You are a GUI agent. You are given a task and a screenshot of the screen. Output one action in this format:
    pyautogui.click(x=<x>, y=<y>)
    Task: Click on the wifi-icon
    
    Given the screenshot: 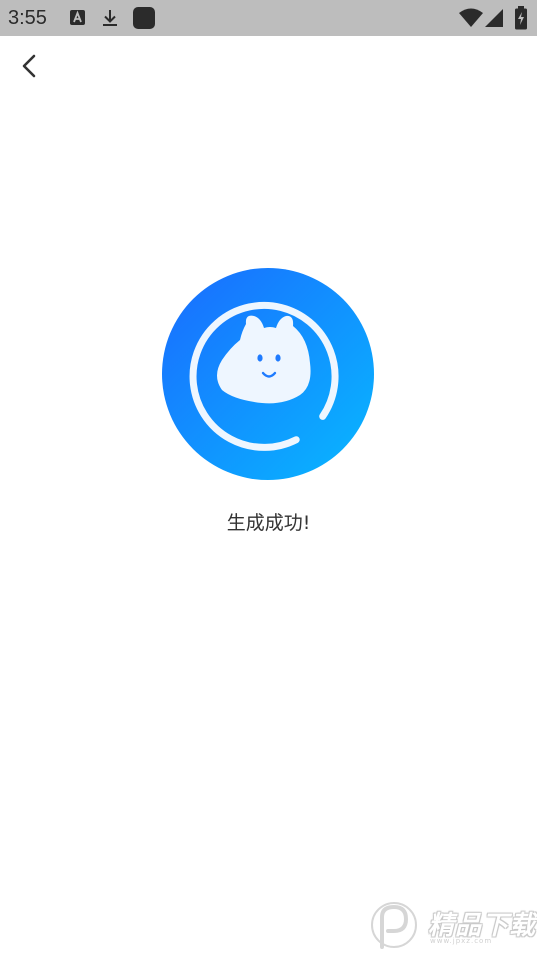 What is the action you would take?
    pyautogui.click(x=471, y=17)
    